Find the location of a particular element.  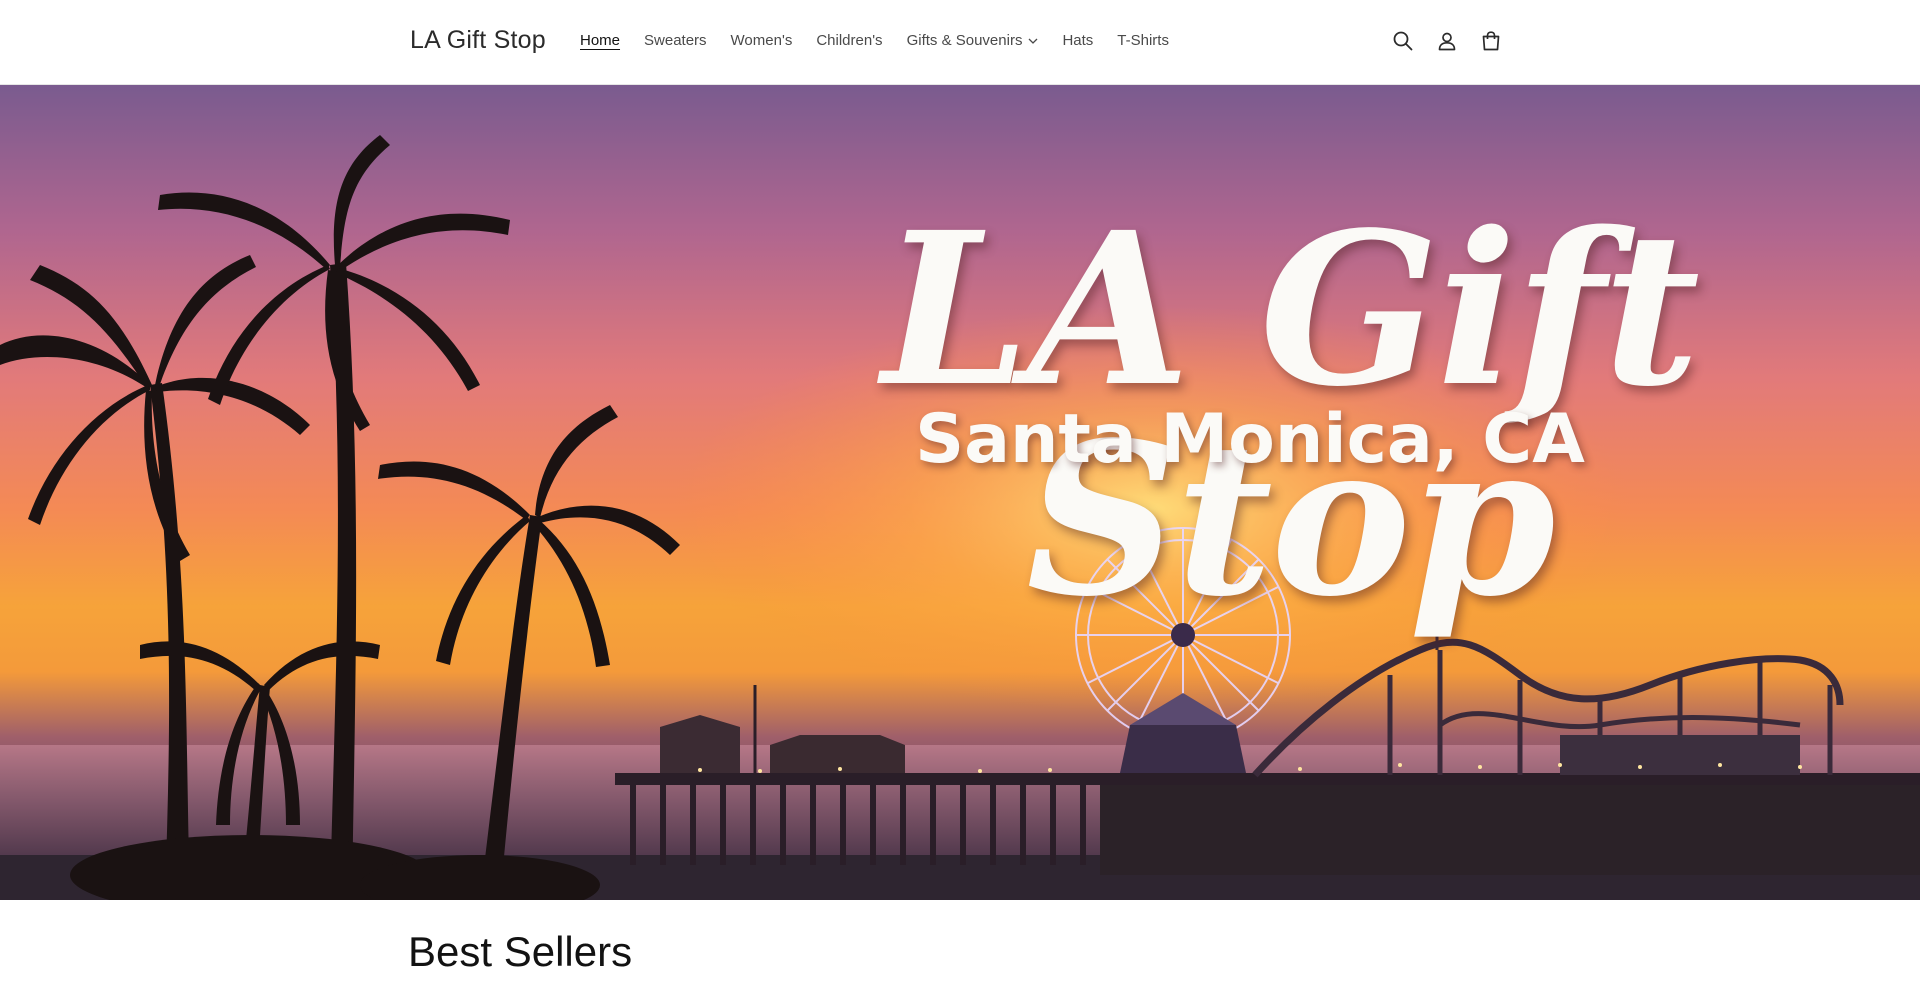

nav-gifts-souvenirs: Gifts & Souvenirs is located at coordinates (973, 40).